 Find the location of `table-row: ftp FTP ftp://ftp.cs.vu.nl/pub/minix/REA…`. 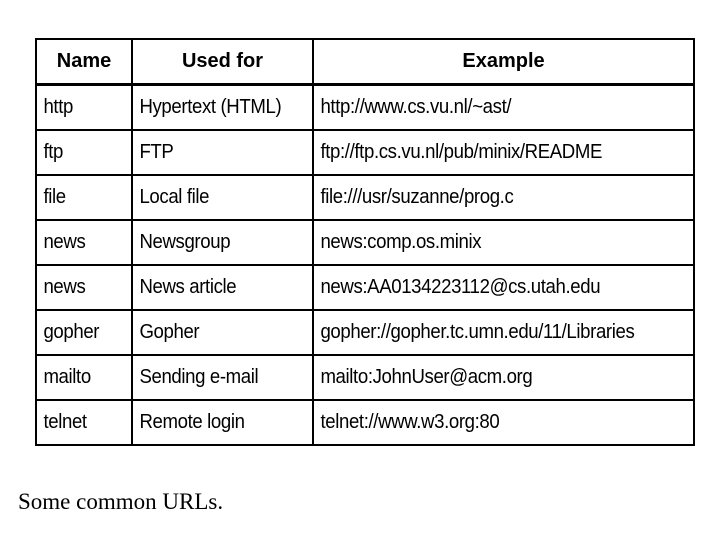

table-row: ftp FTP ftp://ftp.cs.vu.nl/pub/minix/REA… is located at coordinates (364, 152).